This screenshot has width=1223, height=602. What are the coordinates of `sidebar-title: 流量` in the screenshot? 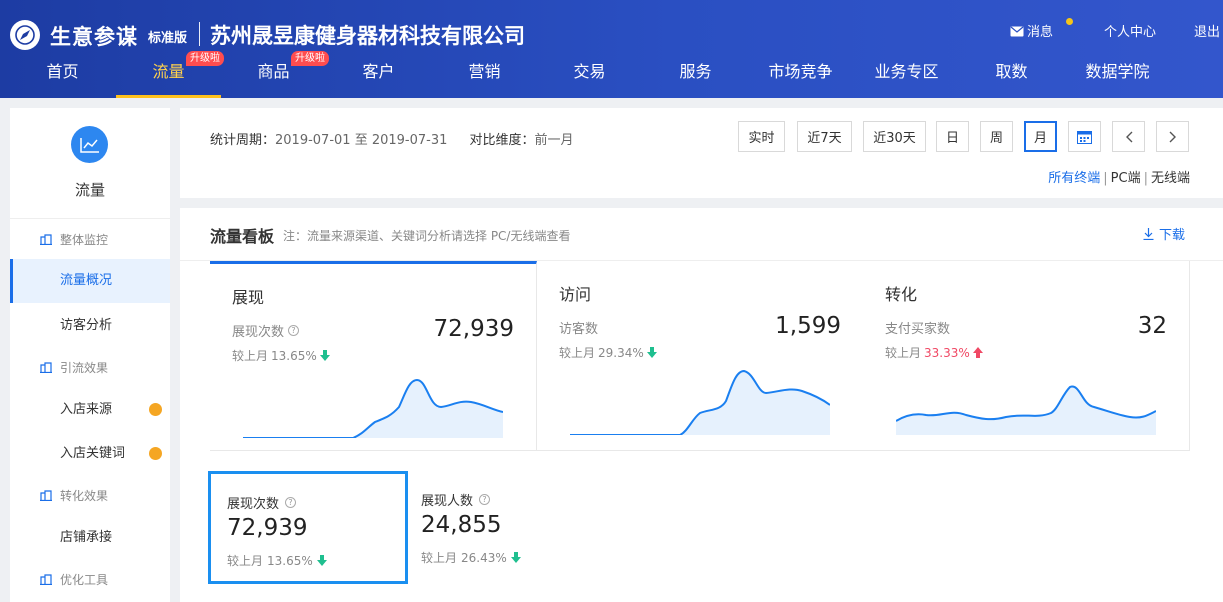 It's located at (89, 190).